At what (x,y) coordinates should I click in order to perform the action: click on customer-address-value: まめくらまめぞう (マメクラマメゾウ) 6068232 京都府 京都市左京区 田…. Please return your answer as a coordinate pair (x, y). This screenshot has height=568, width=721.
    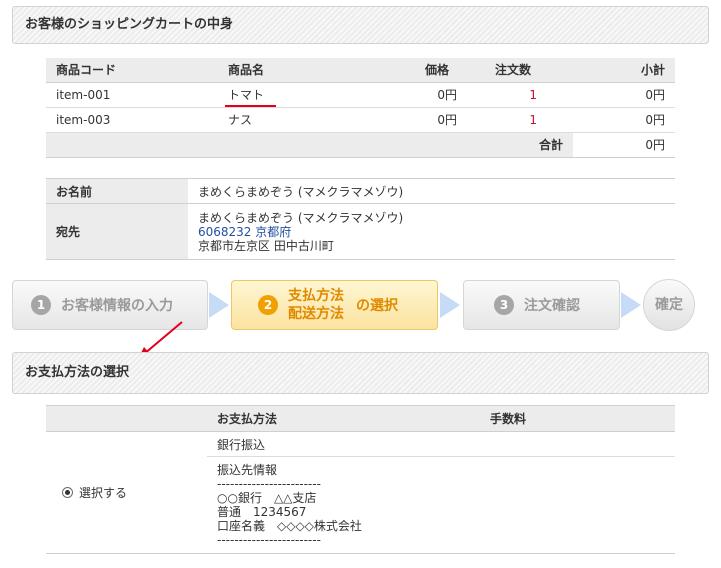
    Looking at the image, I should click on (431, 231).